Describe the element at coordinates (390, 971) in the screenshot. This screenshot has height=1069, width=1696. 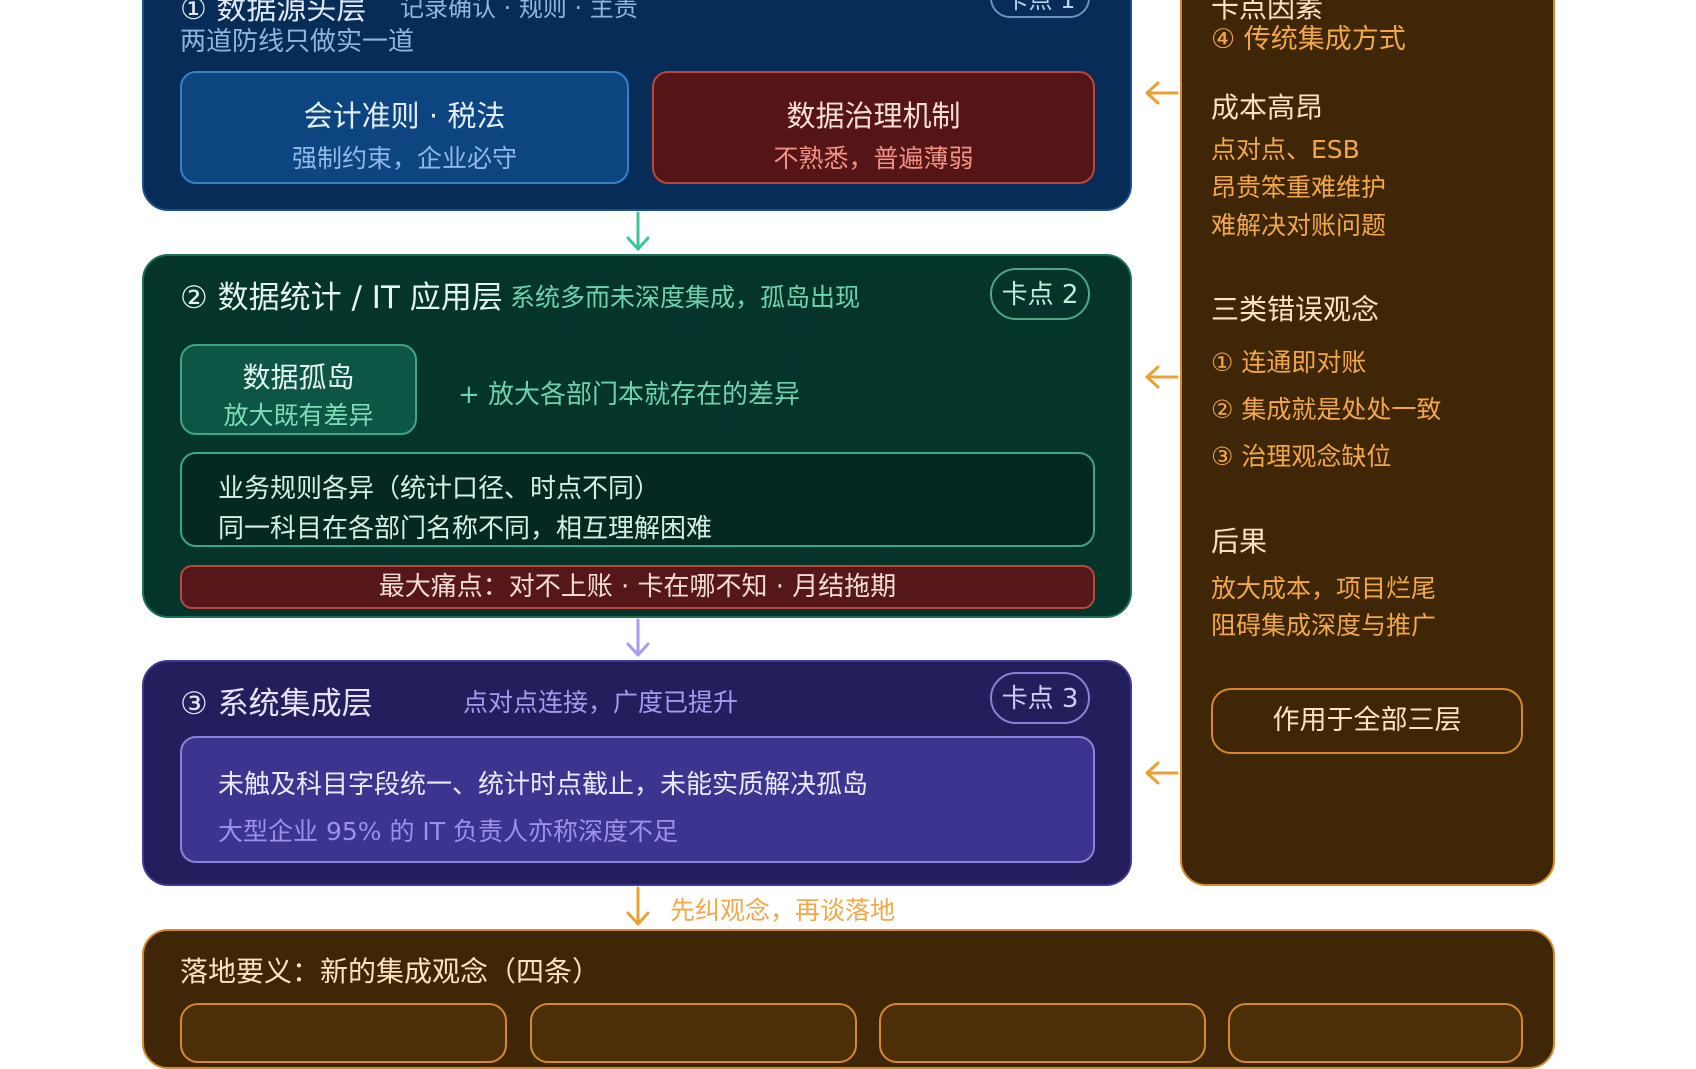
I see `implementation-title: 落地要义：新的集成观念（四条）` at that location.